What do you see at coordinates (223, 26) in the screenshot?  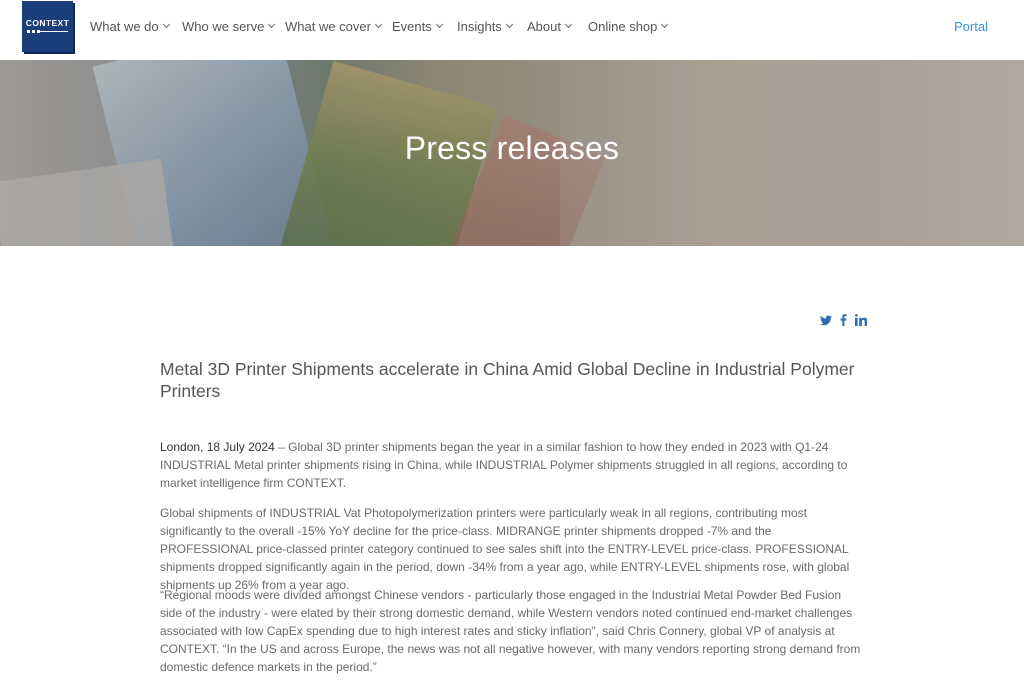 I see `nav-item-label: Who we serve` at bounding box center [223, 26].